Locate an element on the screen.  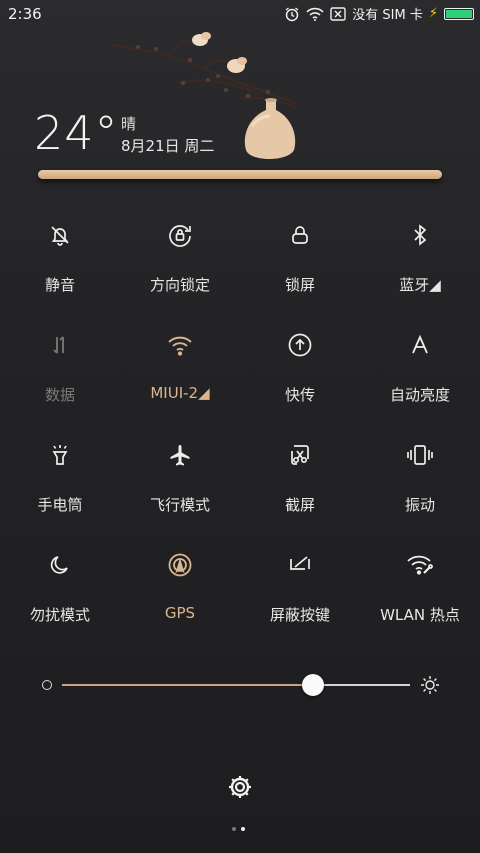
tile-label: 截屏 is located at coordinates (299, 505).